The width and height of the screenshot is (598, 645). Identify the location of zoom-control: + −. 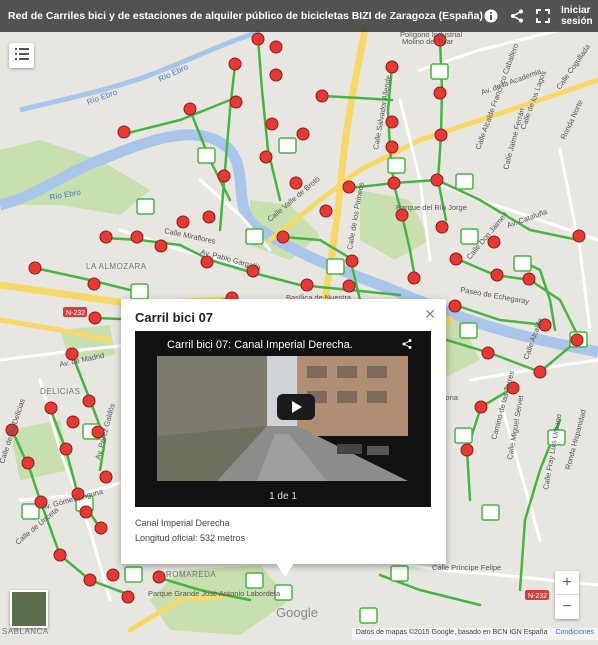
(567, 595).